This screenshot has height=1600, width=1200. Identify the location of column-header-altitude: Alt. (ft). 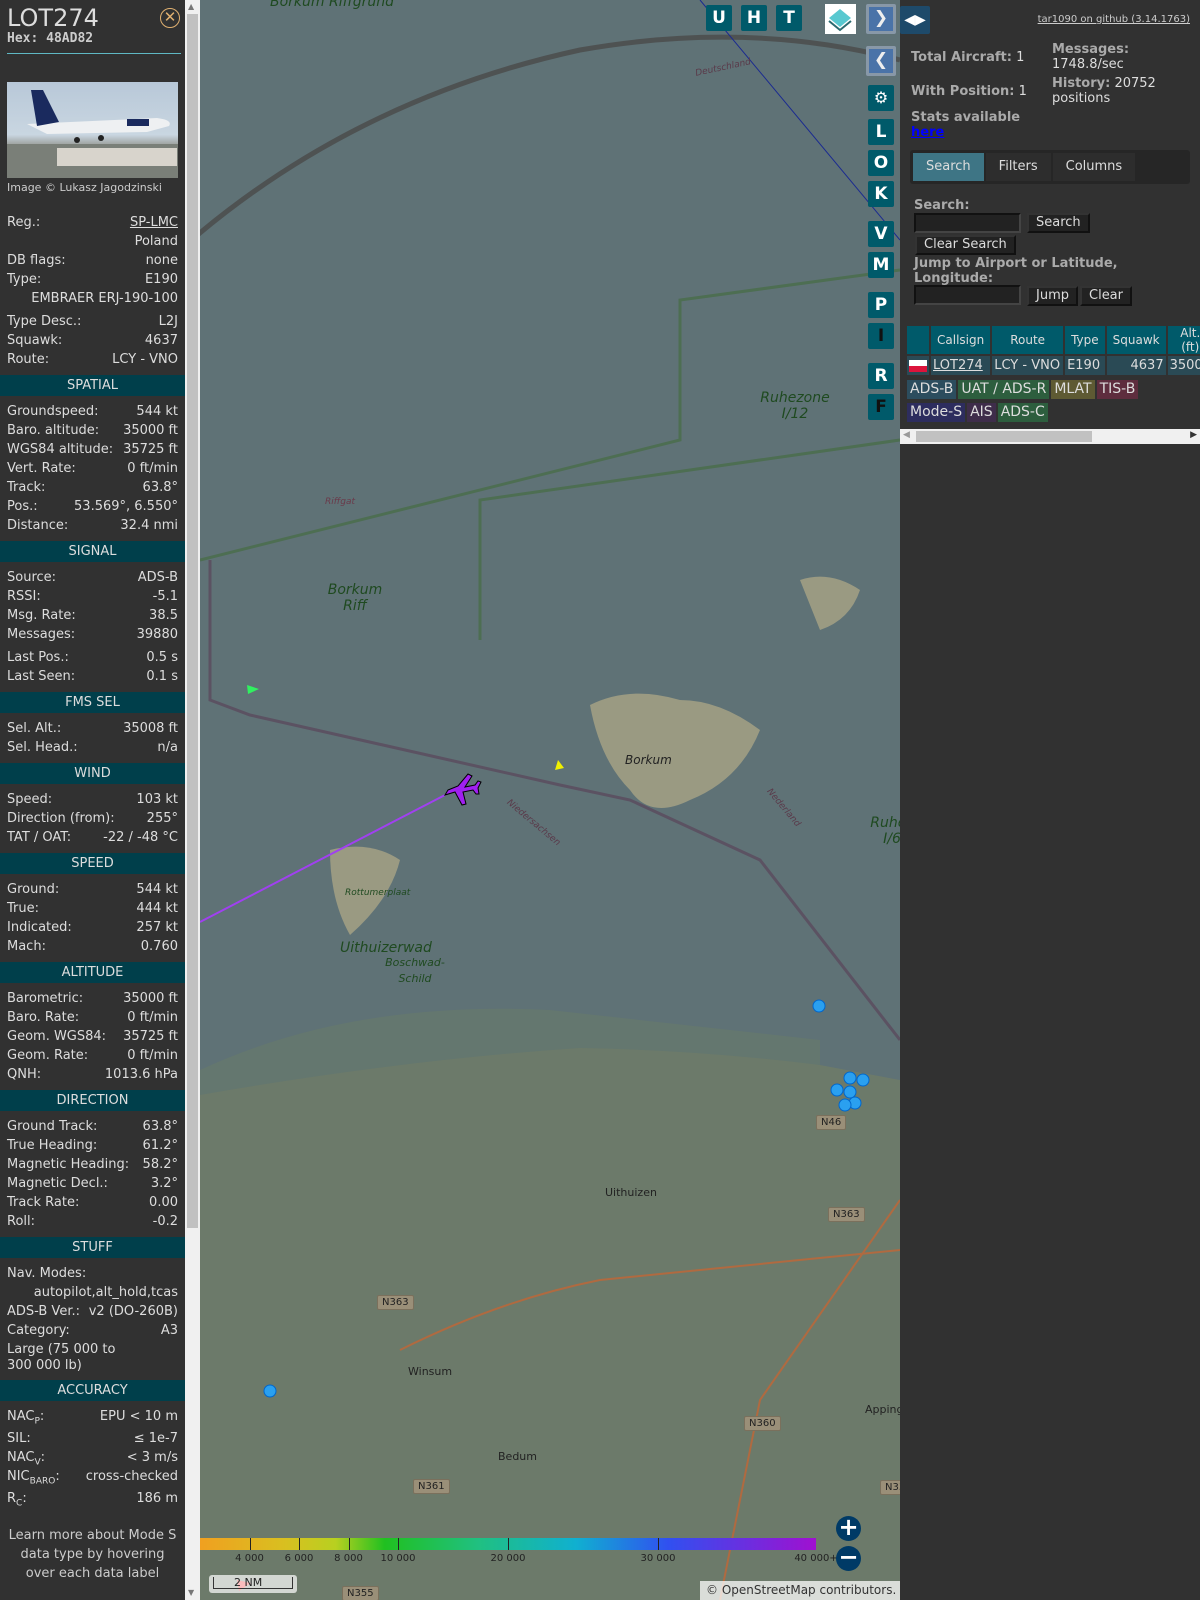
(1183, 340).